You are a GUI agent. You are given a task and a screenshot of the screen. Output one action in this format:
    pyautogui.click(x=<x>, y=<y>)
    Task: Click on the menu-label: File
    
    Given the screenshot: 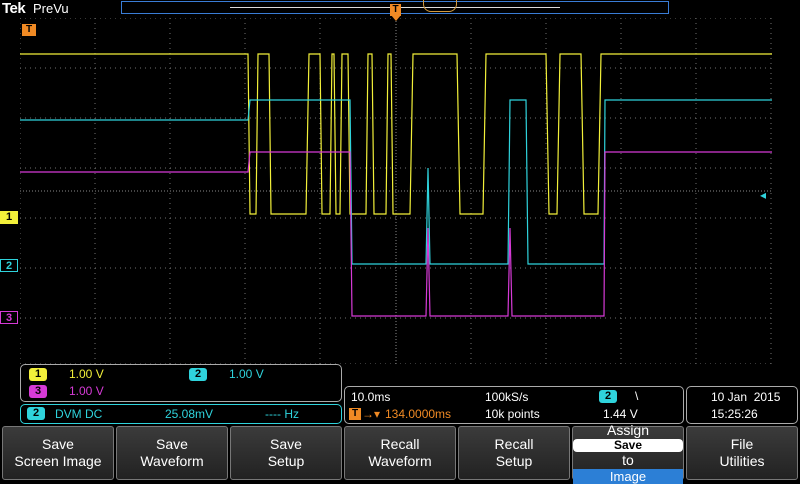 What is the action you would take?
    pyautogui.click(x=742, y=444)
    